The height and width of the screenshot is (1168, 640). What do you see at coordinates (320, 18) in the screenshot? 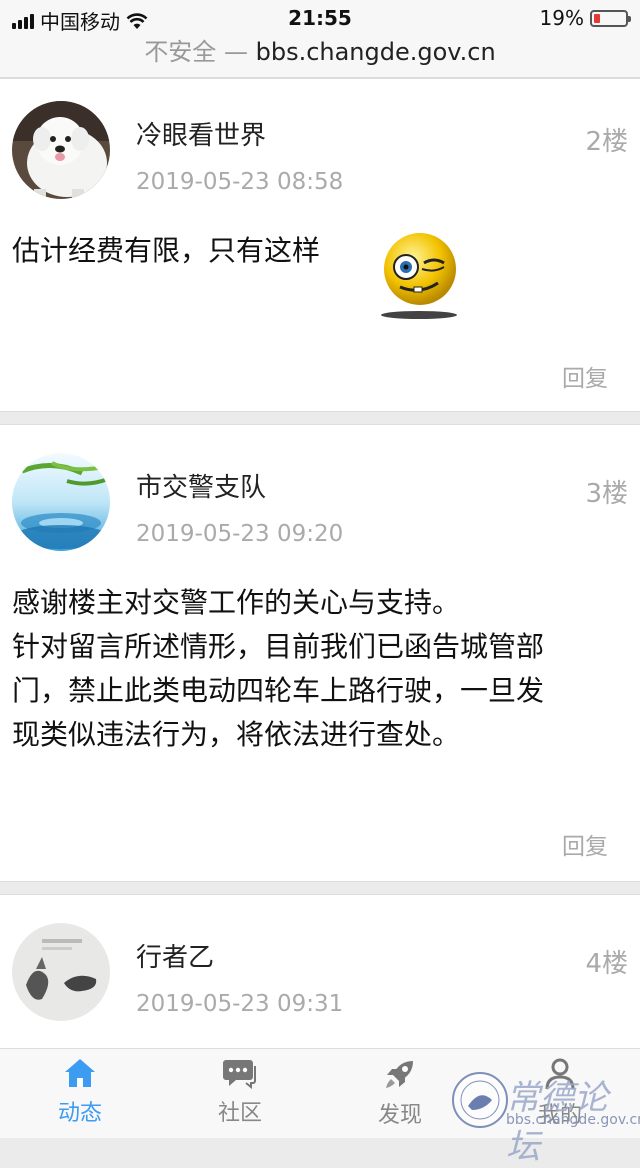
I see `status-bar: 中国移动 21:55 19%` at bounding box center [320, 18].